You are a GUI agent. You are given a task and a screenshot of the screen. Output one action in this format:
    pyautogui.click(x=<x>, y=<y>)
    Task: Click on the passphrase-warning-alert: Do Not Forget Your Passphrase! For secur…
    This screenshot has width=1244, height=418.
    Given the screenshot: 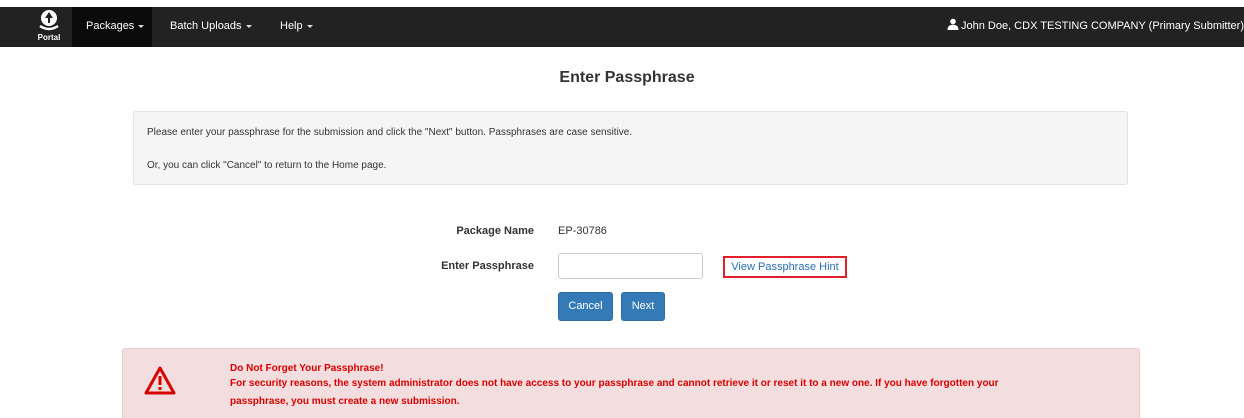 What is the action you would take?
    pyautogui.click(x=631, y=383)
    